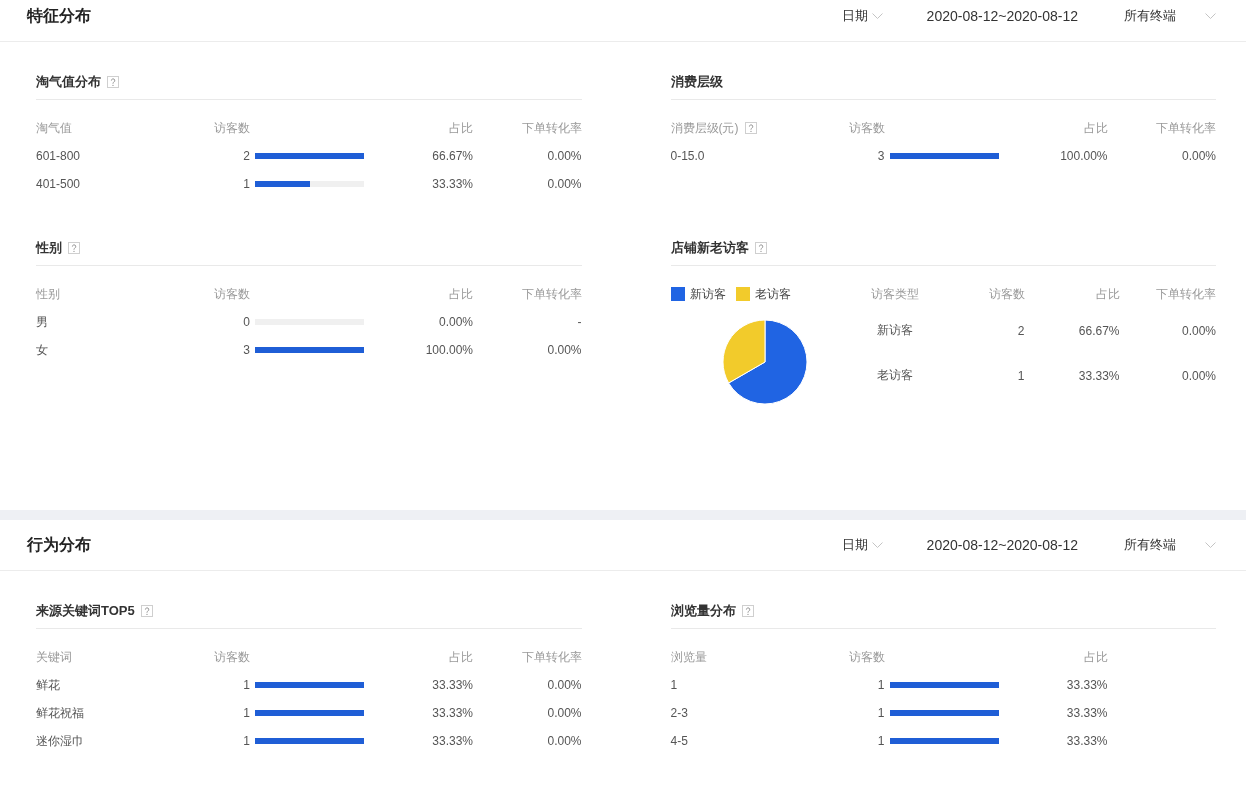 The width and height of the screenshot is (1246, 788). What do you see at coordinates (60, 741) in the screenshot?
I see `table-cell: 迷你湿巾` at bounding box center [60, 741].